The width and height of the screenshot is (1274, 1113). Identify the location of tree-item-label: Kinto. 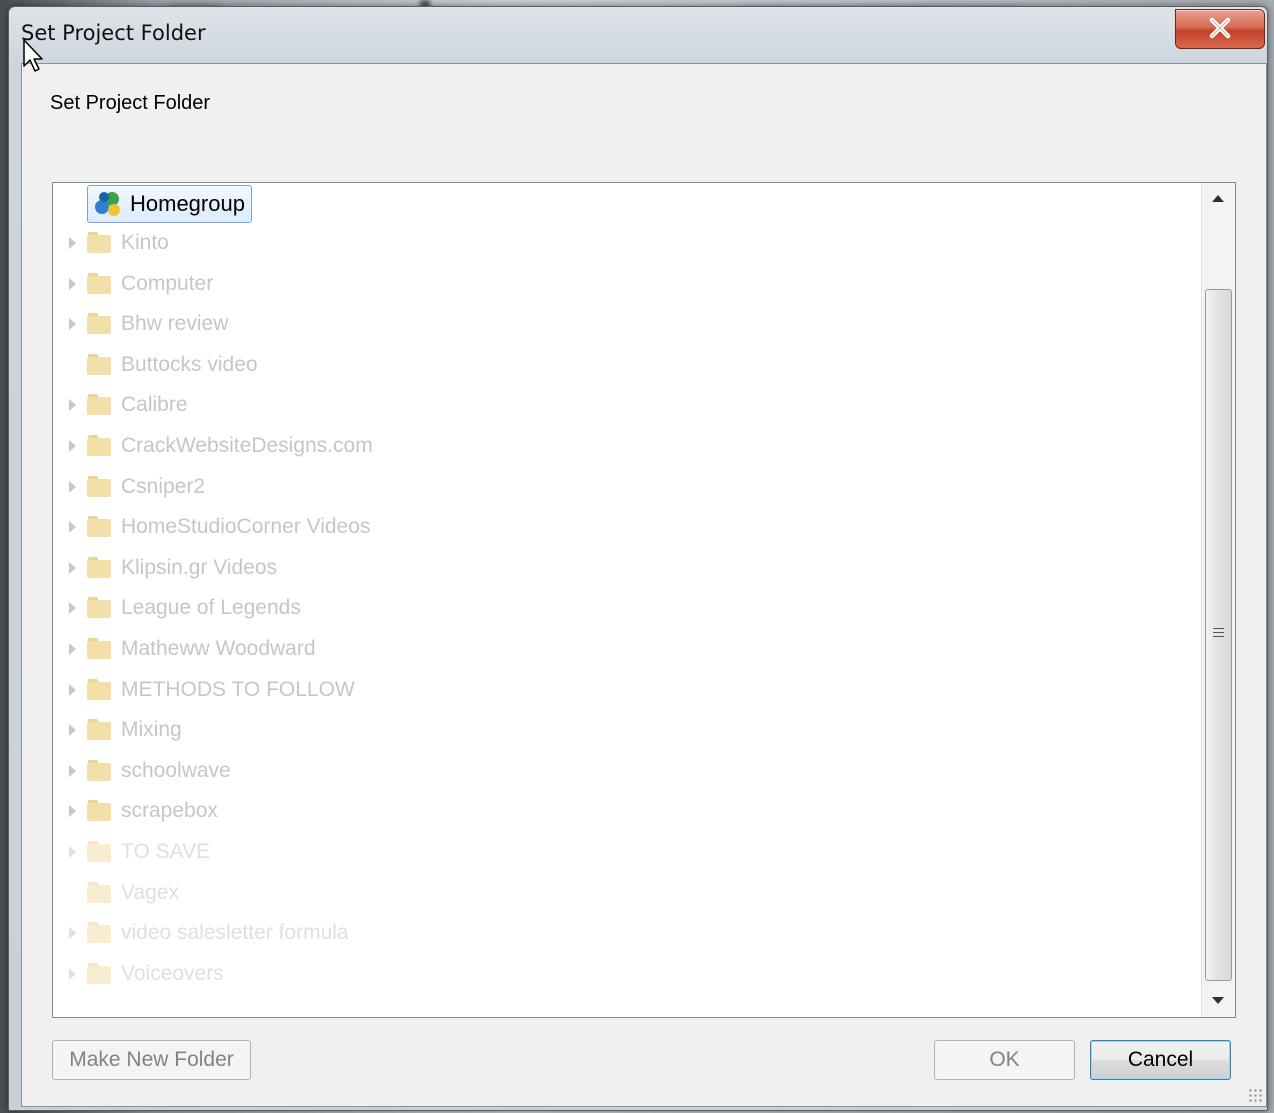
(145, 242).